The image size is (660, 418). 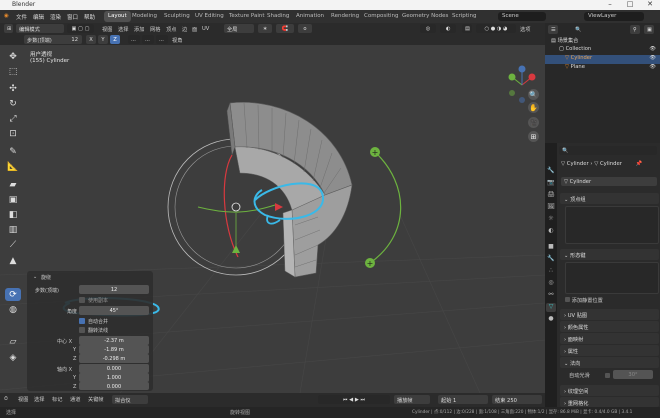 I want to click on editor-type-icon: ⊞, so click(x=8, y=28).